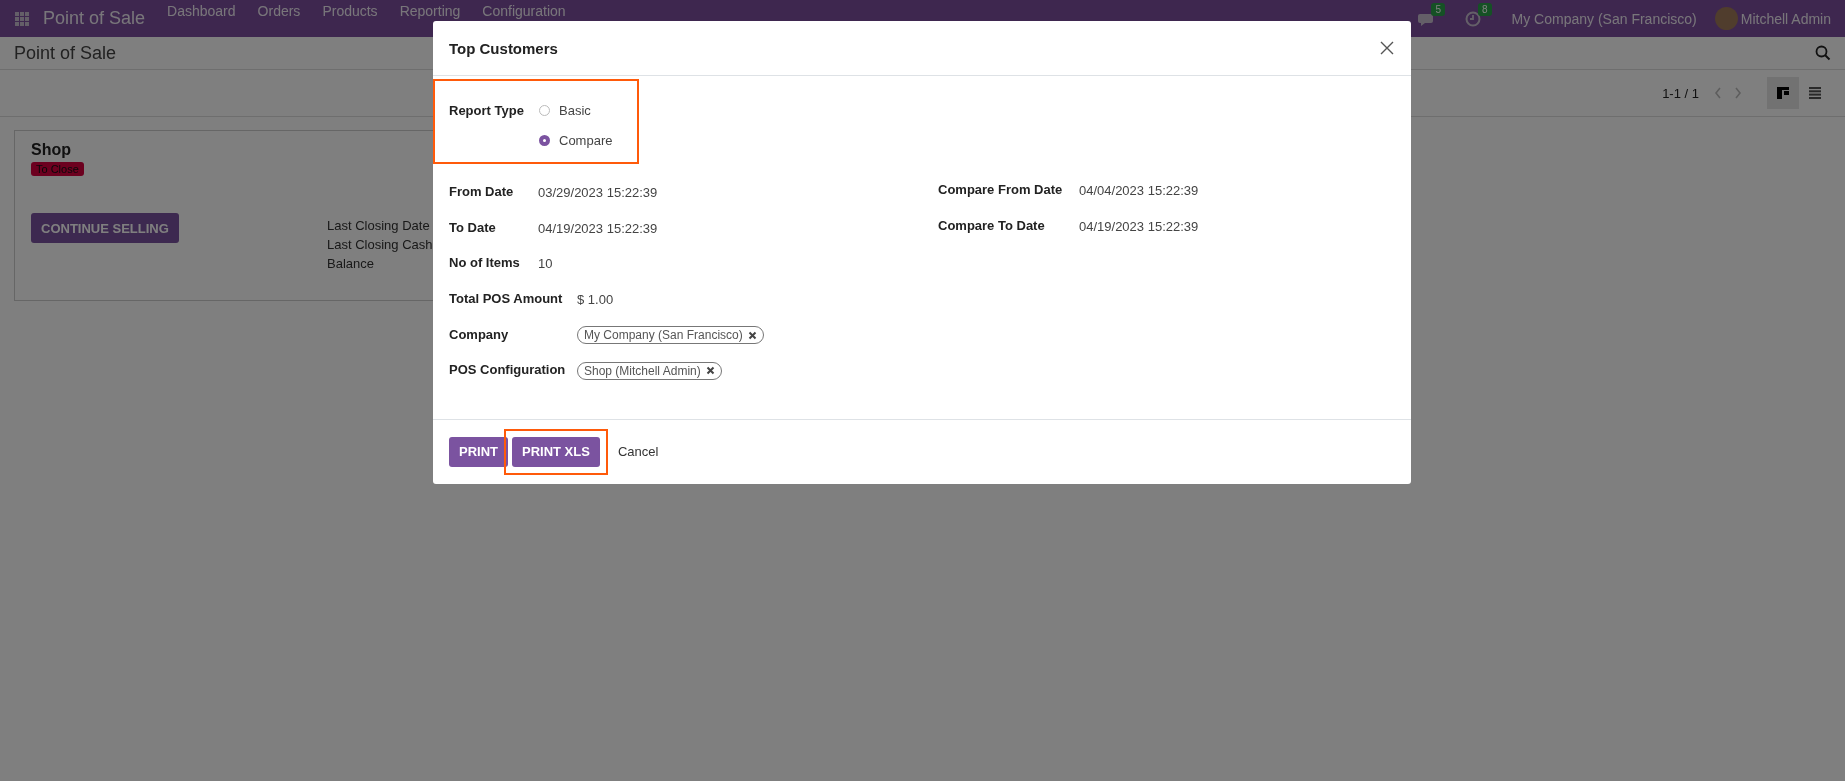 The image size is (1845, 781). I want to click on list-icon, so click(1815, 93).